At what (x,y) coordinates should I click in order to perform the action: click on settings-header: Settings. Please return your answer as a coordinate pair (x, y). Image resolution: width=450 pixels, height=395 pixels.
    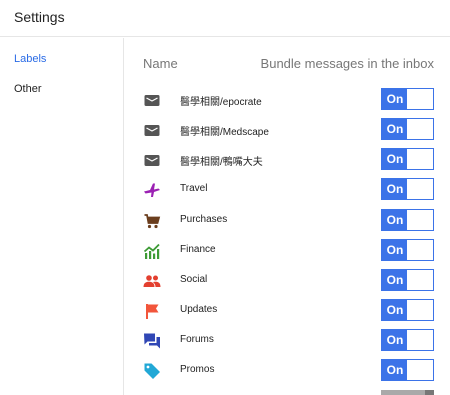
    Looking at the image, I should click on (225, 18).